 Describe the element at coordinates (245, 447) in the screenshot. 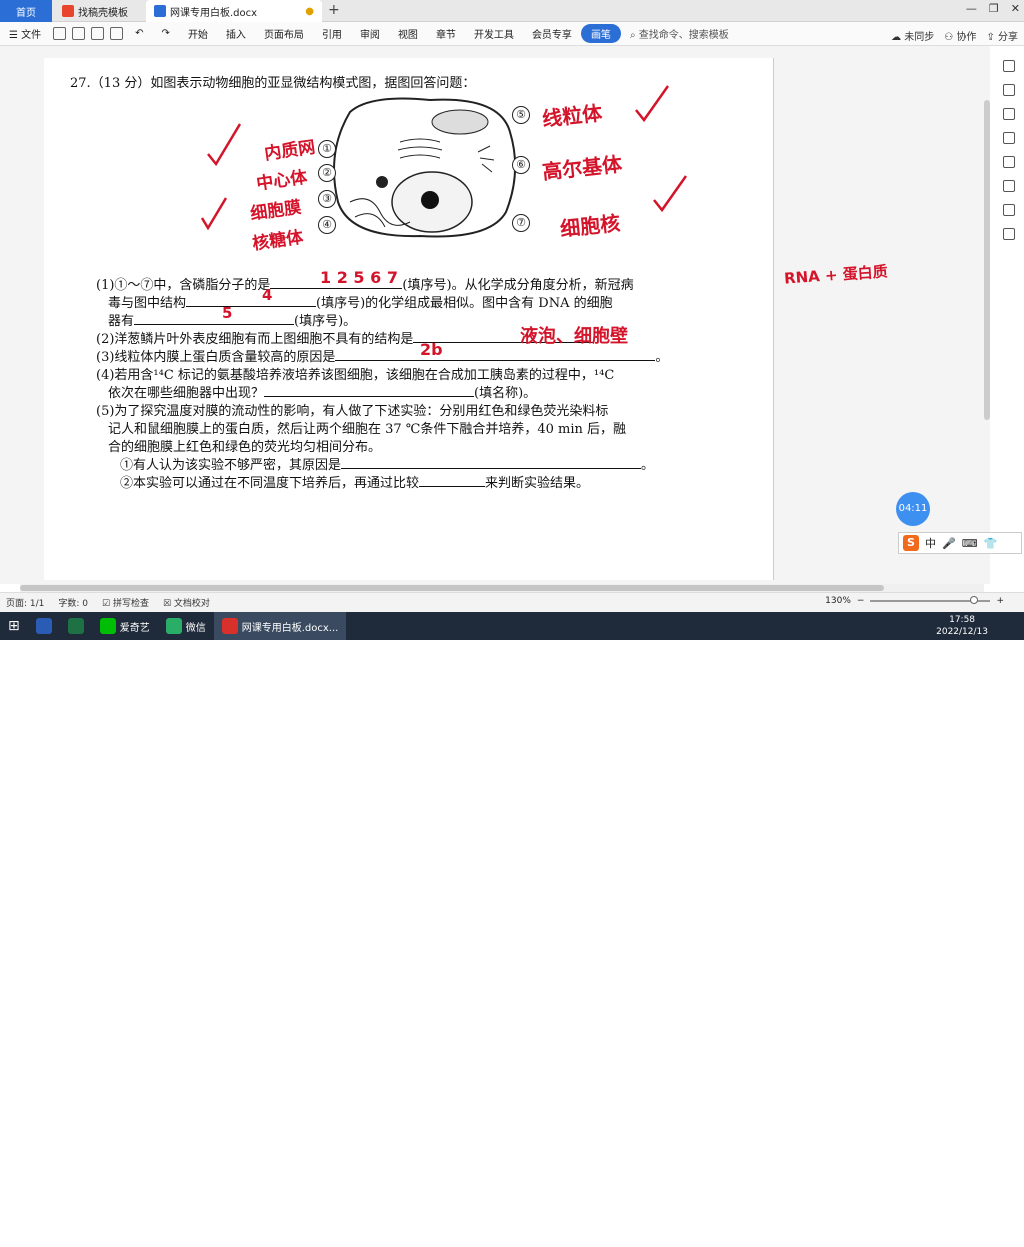

I see `q5-line3: 合的细胞膜上红色和绿色的荧光均匀相间分布。` at that location.